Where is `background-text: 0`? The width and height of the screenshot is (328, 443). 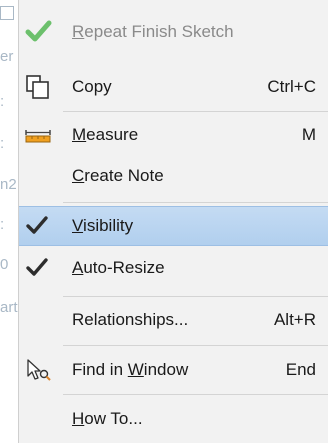 background-text: 0 is located at coordinates (4, 264).